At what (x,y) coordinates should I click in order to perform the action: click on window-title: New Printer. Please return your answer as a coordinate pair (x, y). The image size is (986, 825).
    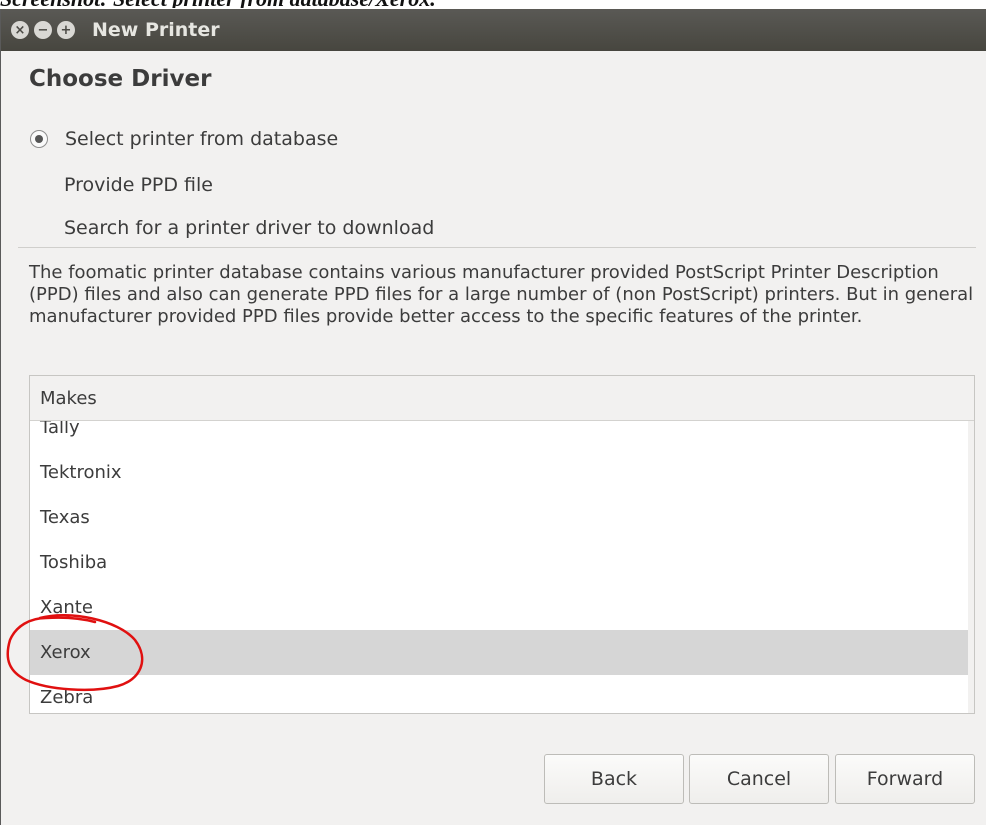
    Looking at the image, I should click on (156, 30).